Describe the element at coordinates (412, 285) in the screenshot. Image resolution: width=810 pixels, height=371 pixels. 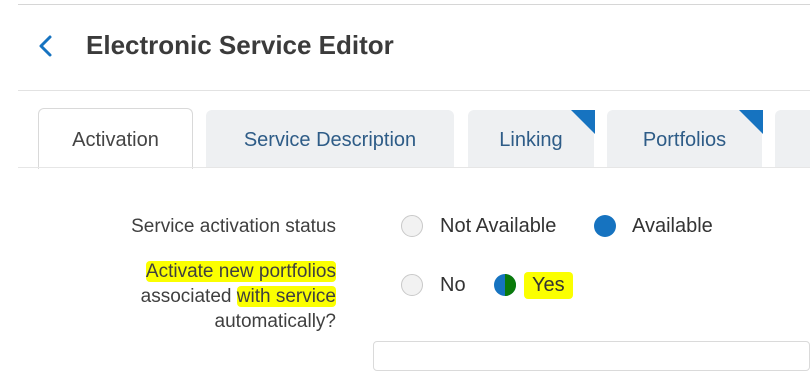
I see `radio-no` at that location.